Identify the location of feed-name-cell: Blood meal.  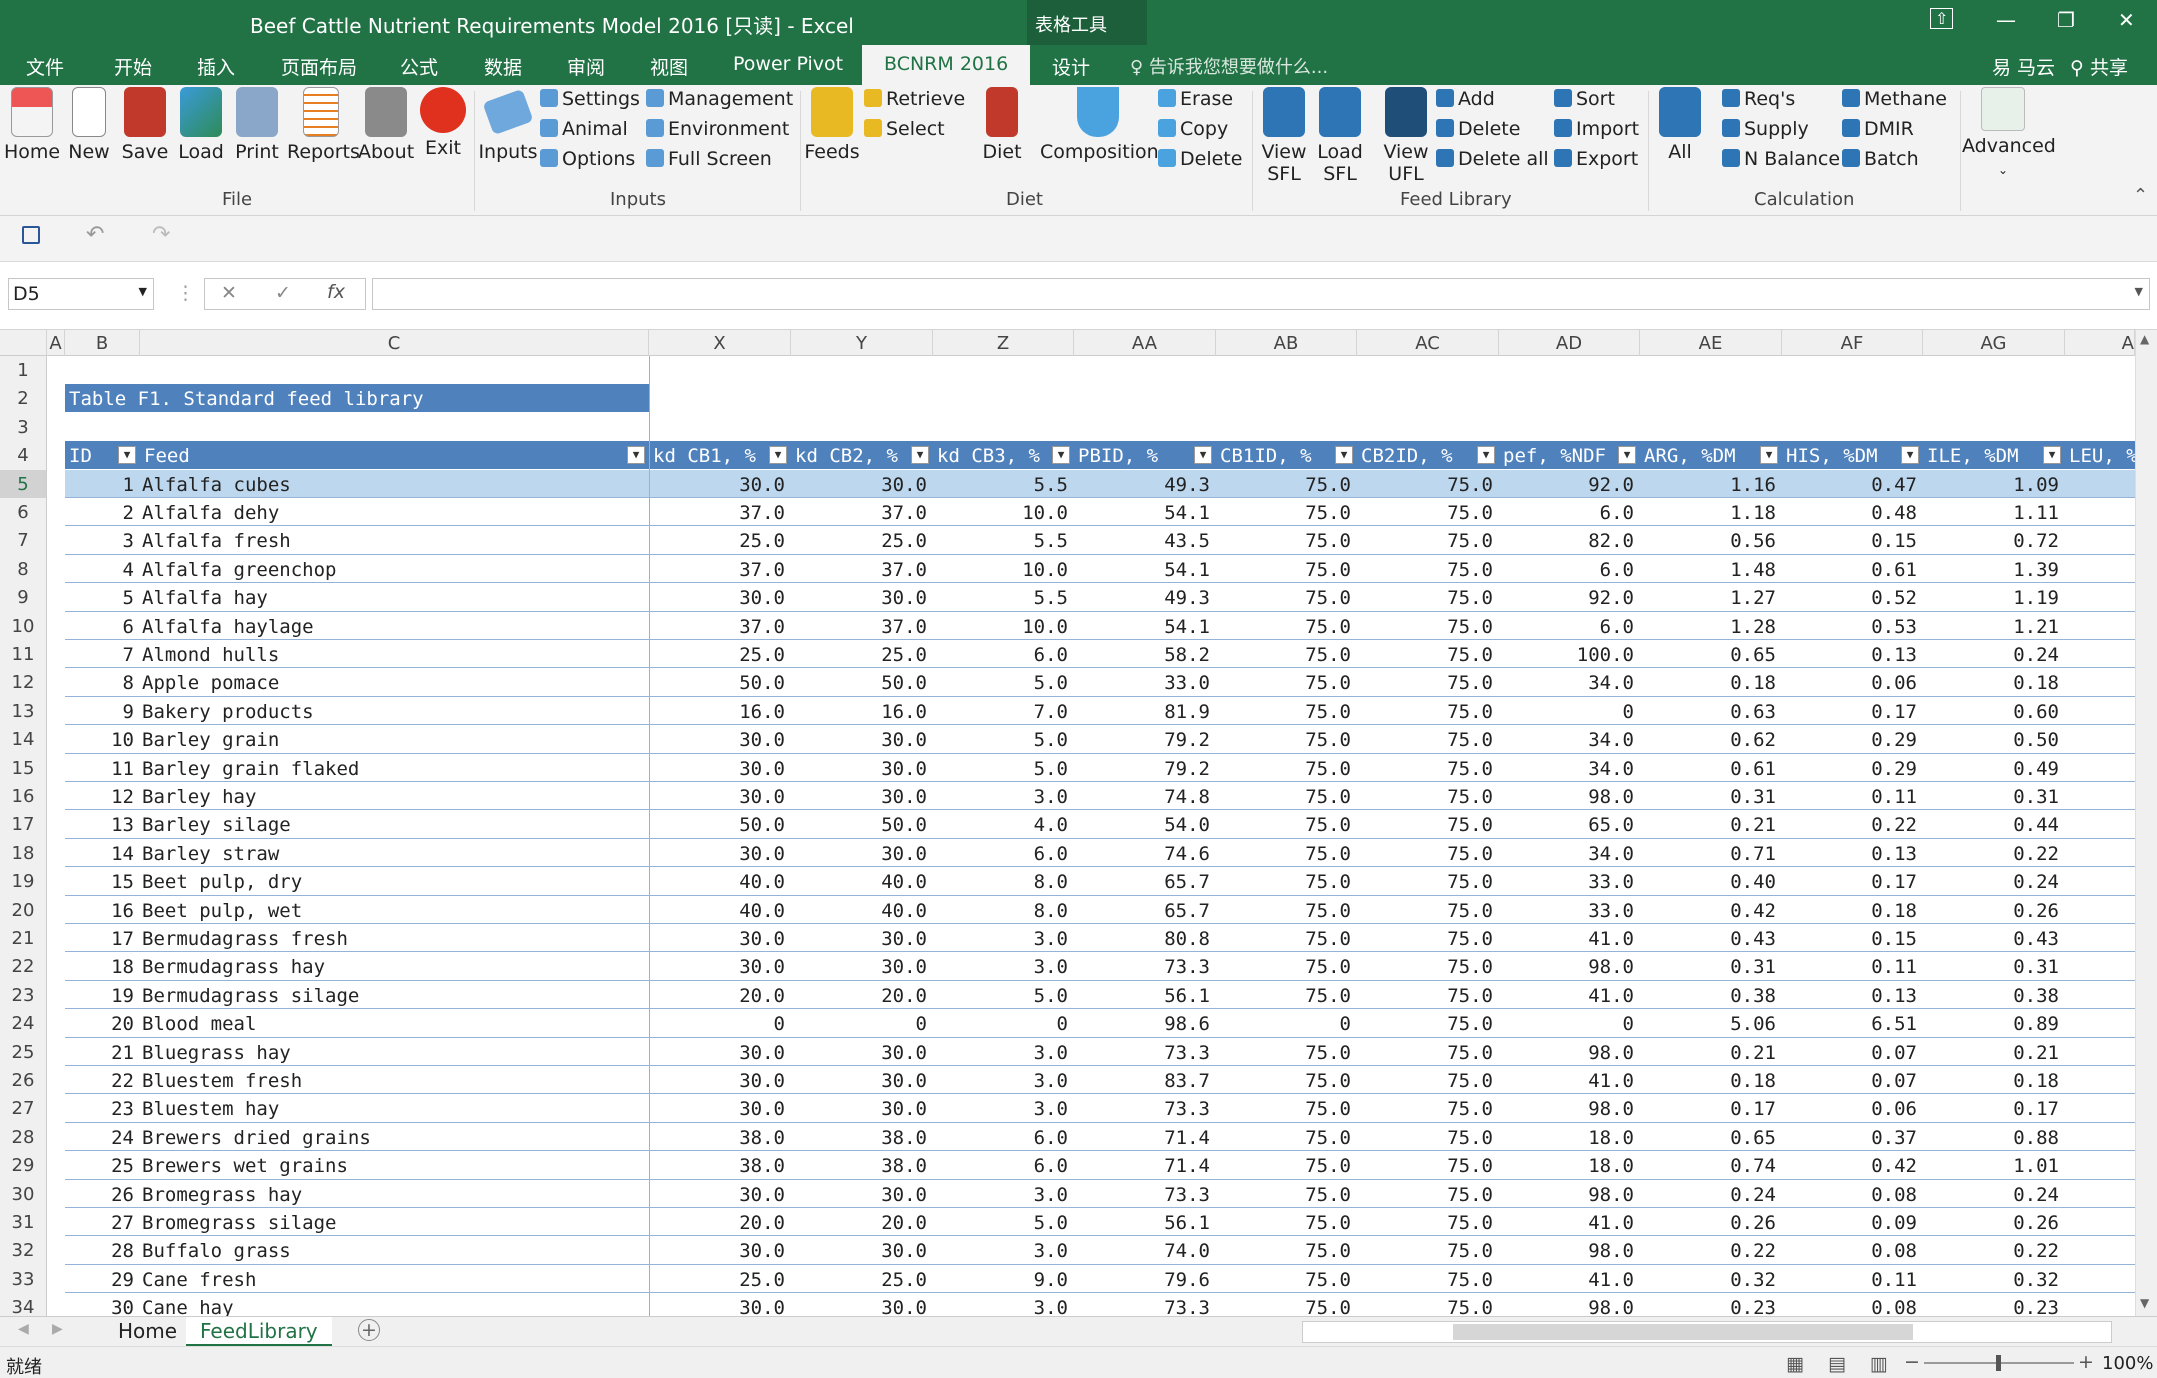
(394, 1023).